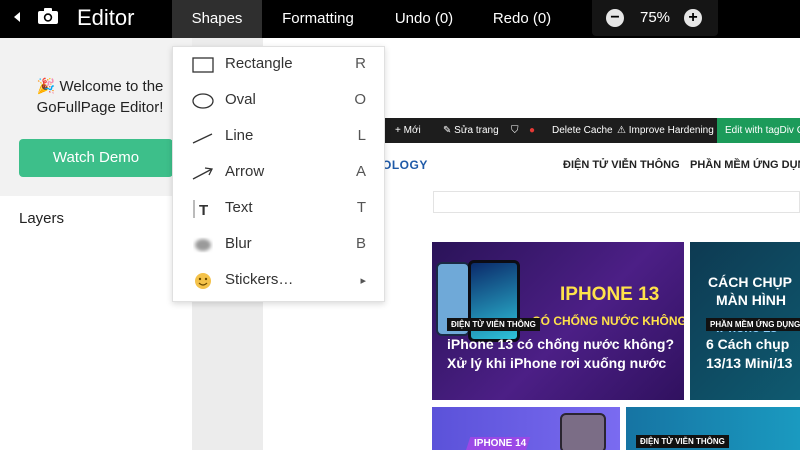  I want to click on oval-icon, so click(203, 101).